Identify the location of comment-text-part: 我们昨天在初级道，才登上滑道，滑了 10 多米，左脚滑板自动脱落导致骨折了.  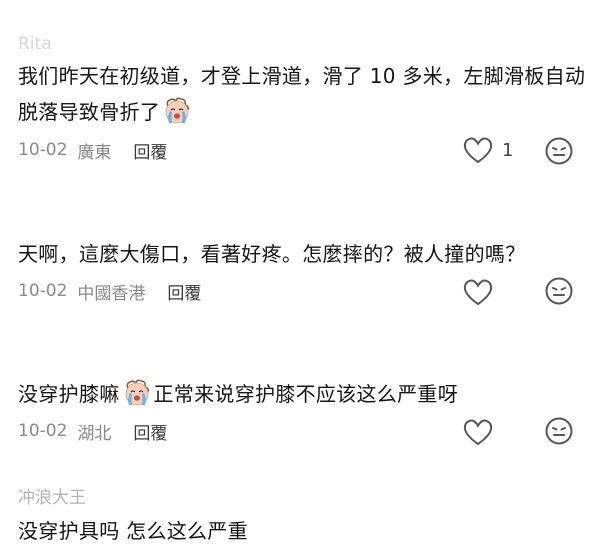
(302, 94).